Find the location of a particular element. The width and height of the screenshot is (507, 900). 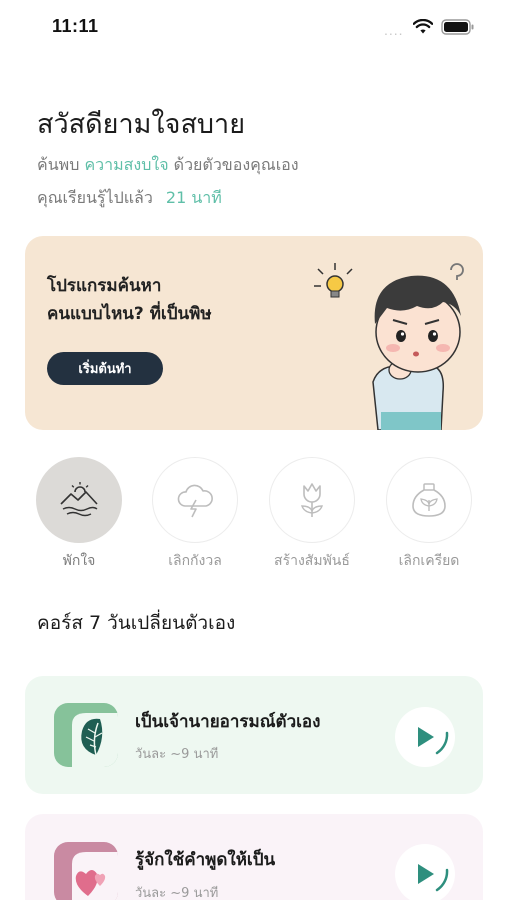

subtitle: ค้นพบ ความสงบใจ ด้วยตัวของคุณเอง is located at coordinates (168, 165).